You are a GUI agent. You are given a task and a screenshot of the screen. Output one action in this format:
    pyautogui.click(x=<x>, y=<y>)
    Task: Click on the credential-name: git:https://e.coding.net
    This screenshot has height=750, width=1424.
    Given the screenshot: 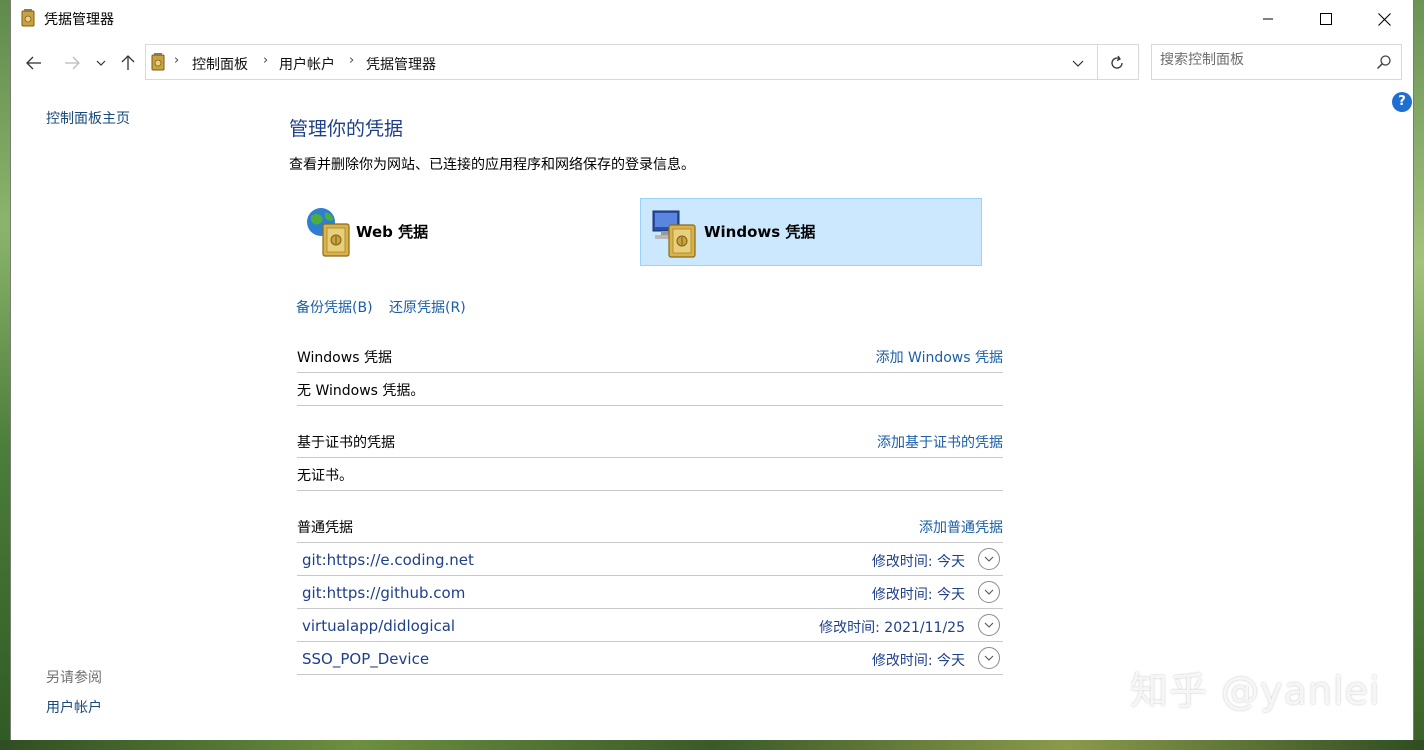 What is the action you would take?
    pyautogui.click(x=388, y=560)
    